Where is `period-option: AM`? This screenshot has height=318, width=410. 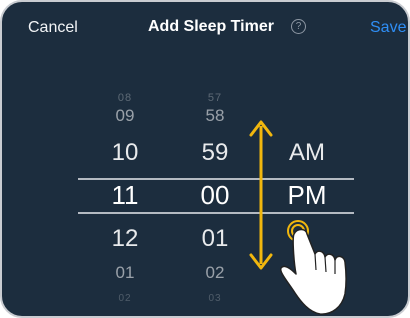
period-option: AM is located at coordinates (307, 153).